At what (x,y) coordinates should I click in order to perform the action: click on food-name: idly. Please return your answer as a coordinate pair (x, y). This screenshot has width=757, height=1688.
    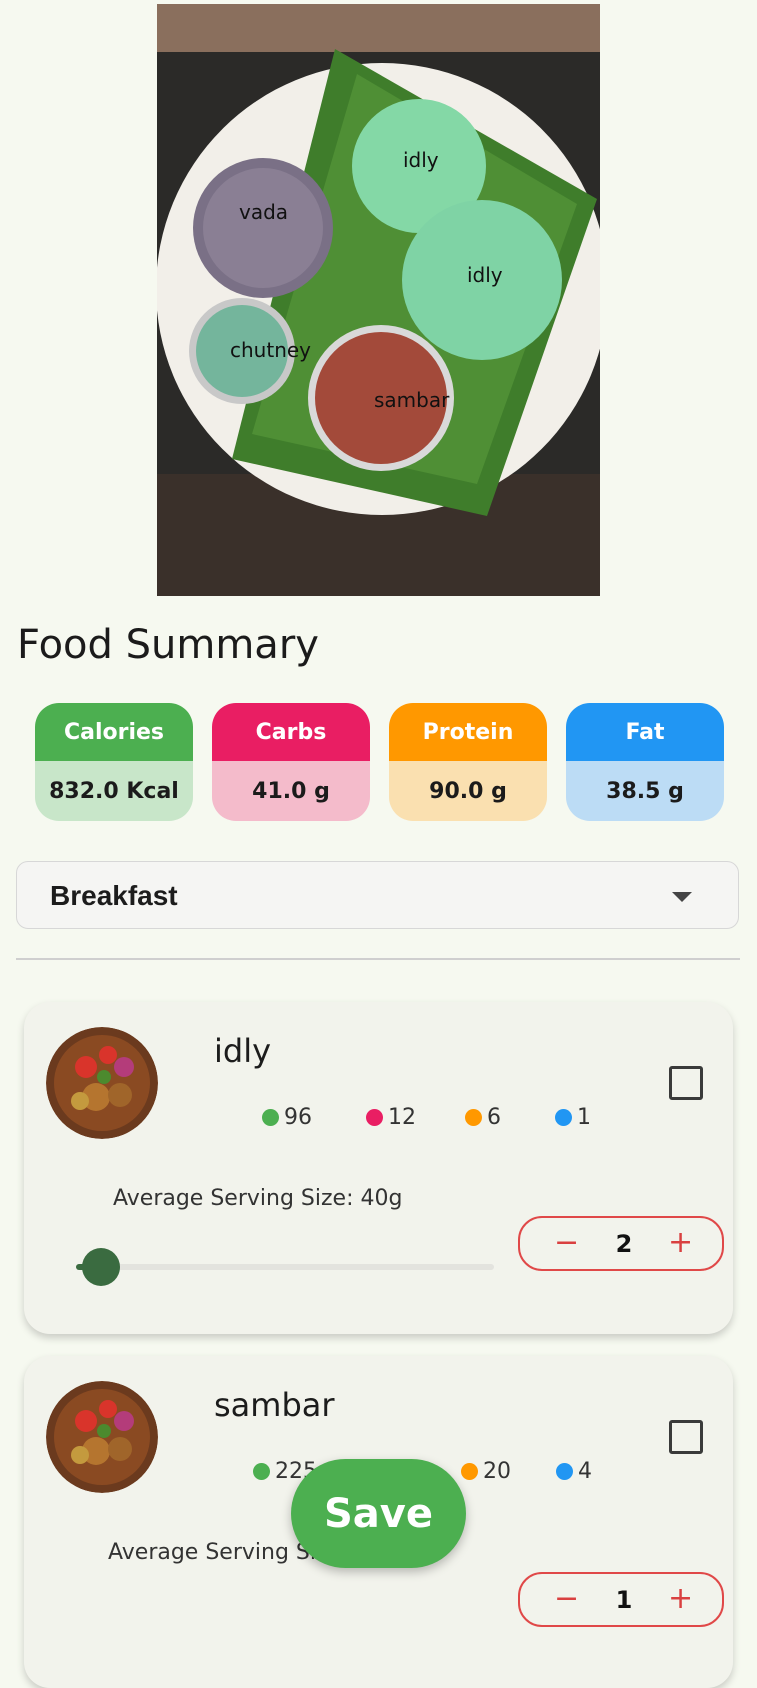
    Looking at the image, I should click on (243, 1051).